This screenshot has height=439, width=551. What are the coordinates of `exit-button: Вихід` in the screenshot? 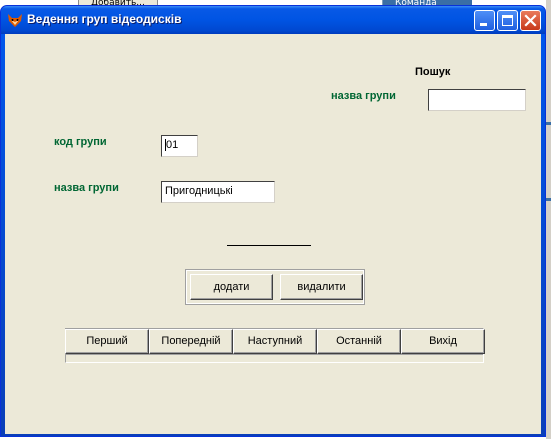 It's located at (443, 341).